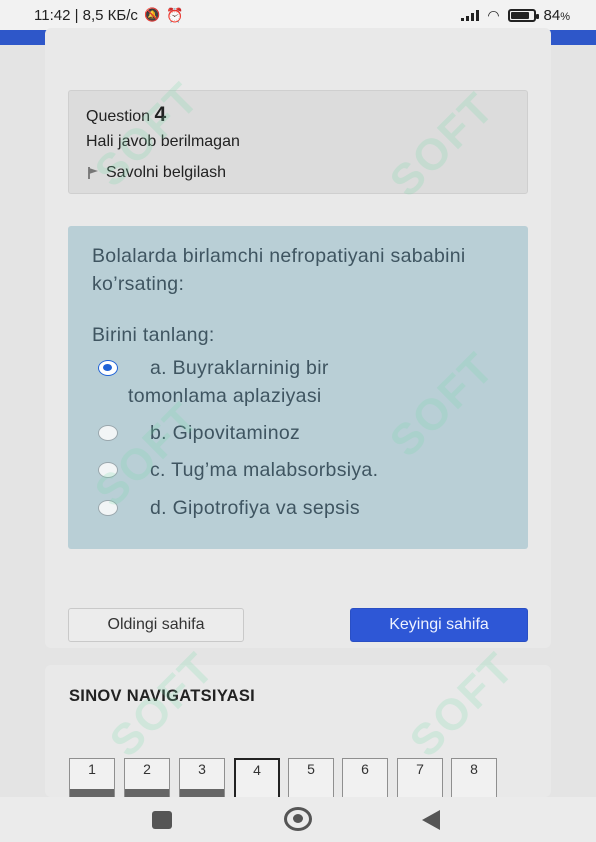 This screenshot has height=842, width=596. What do you see at coordinates (202, 769) in the screenshot?
I see `quiz-nav-label: 3` at bounding box center [202, 769].